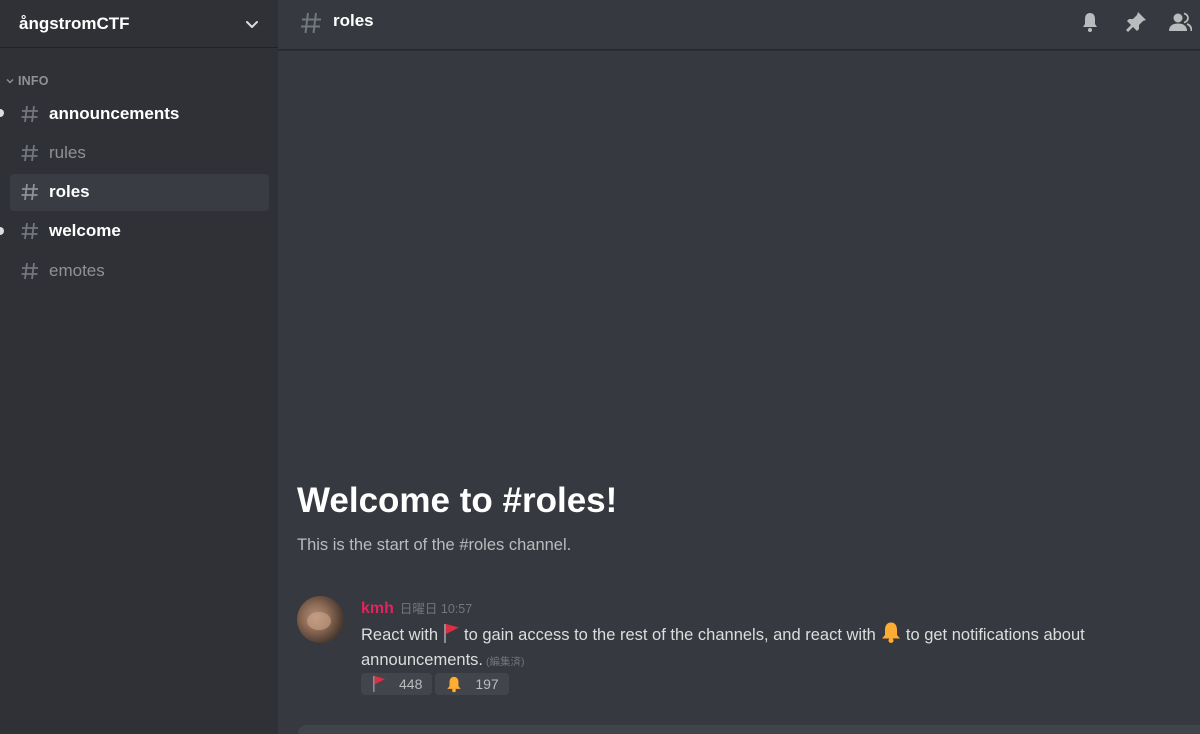 This screenshot has width=1200, height=734. Describe the element at coordinates (472, 684) in the screenshot. I see `reaction-bell: 197` at that location.